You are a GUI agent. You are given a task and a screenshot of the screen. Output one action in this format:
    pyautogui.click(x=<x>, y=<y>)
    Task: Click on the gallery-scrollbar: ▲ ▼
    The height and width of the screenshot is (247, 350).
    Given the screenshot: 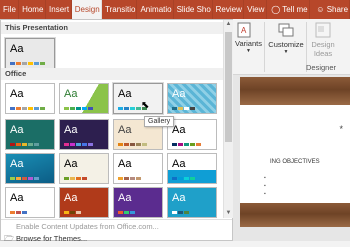 What is the action you would take?
    pyautogui.click(x=228, y=119)
    